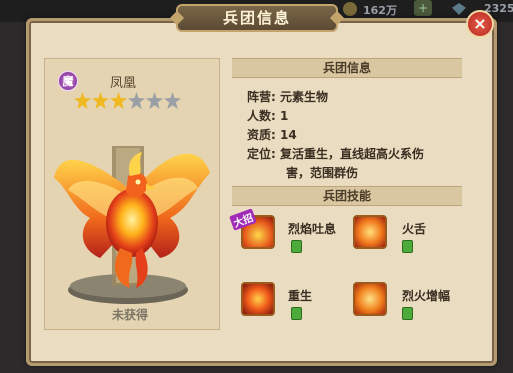 The image size is (513, 373). I want to click on gold-coin-icon, so click(350, 9).